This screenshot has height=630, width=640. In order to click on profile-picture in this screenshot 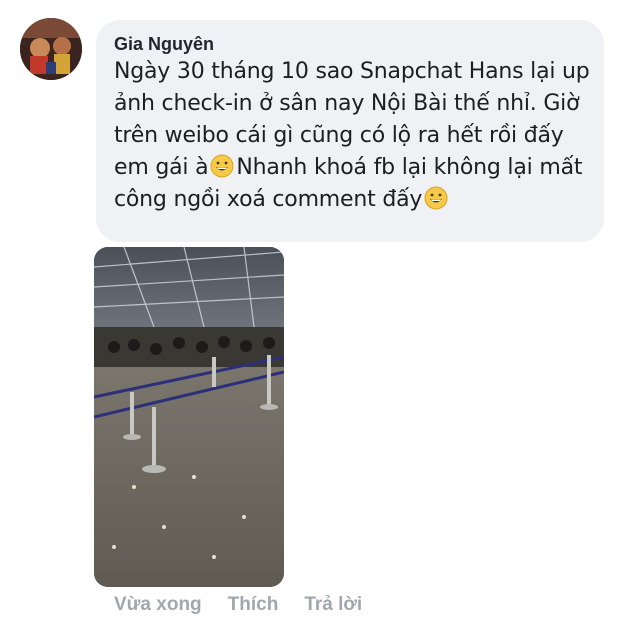, I will do `click(51, 49)`.